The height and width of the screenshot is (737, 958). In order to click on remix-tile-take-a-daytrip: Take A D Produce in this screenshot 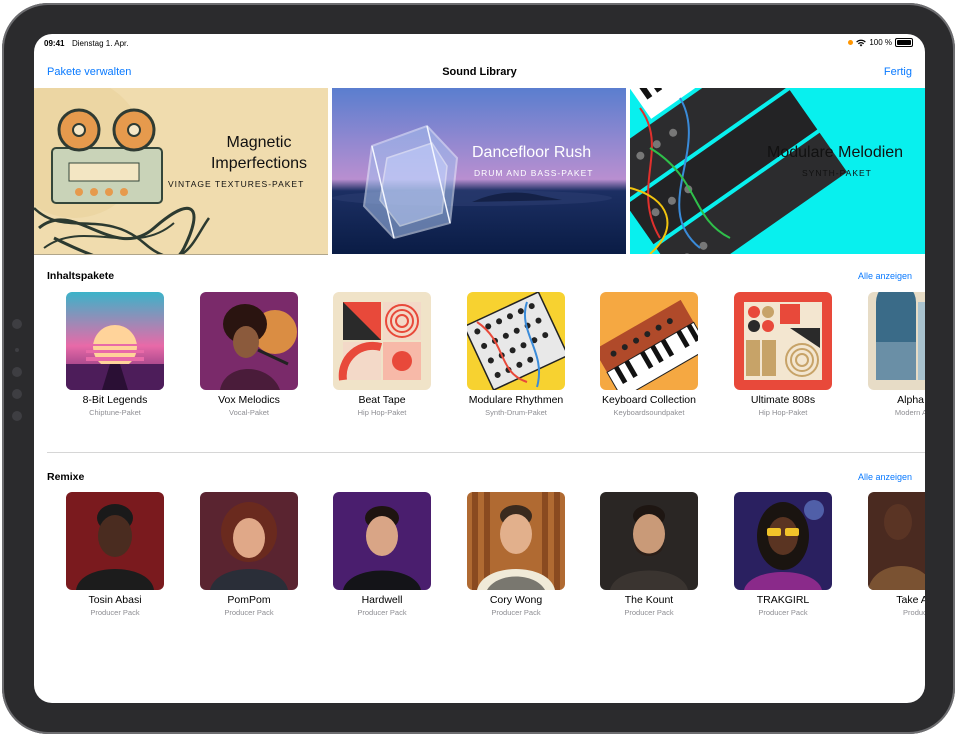, I will do `click(896, 554)`.